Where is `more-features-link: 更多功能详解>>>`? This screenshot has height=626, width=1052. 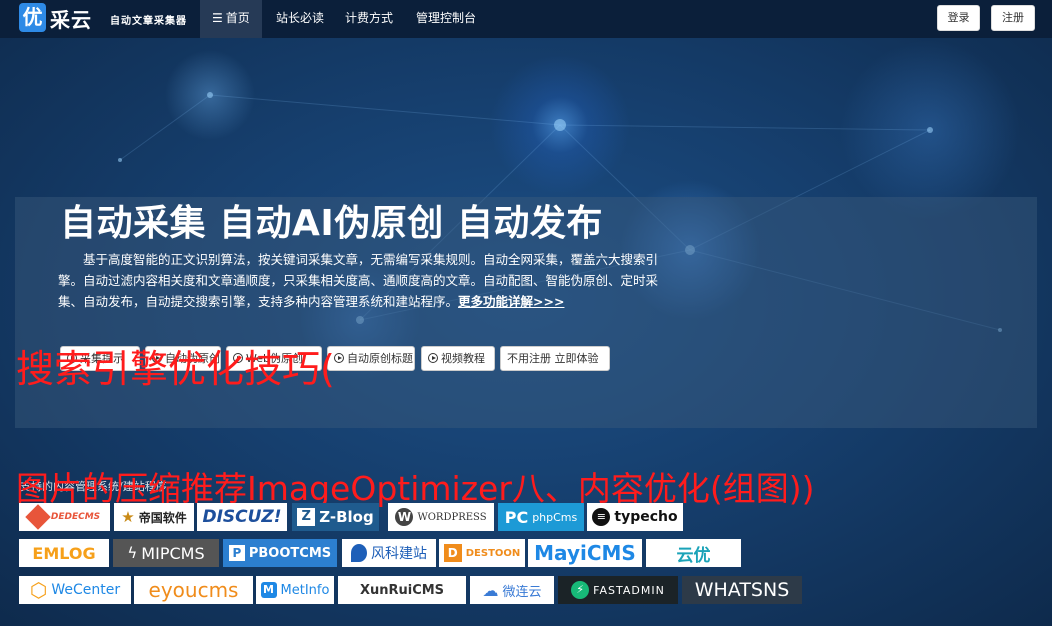
more-features-link: 更多功能详解>>> is located at coordinates (511, 301).